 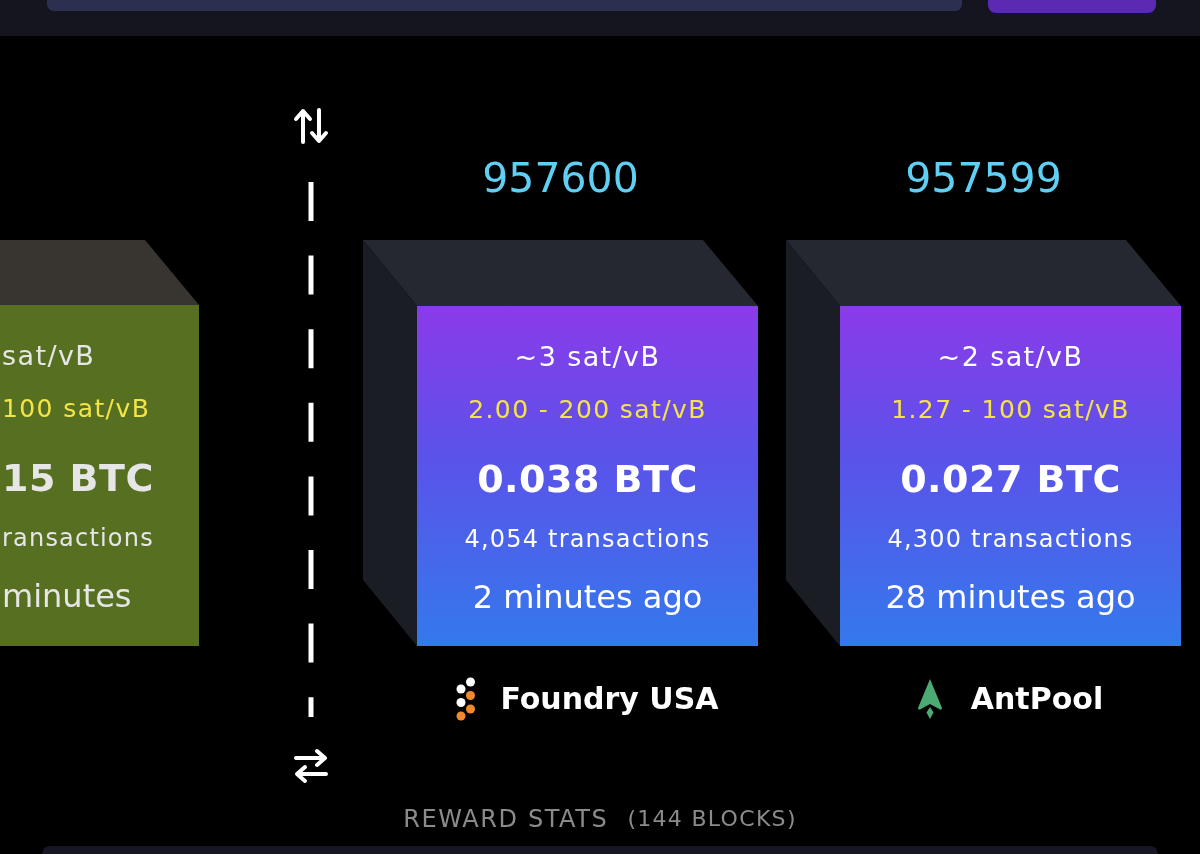 What do you see at coordinates (1010, 597) in the screenshot?
I see `block-time: 28 minutes ago` at bounding box center [1010, 597].